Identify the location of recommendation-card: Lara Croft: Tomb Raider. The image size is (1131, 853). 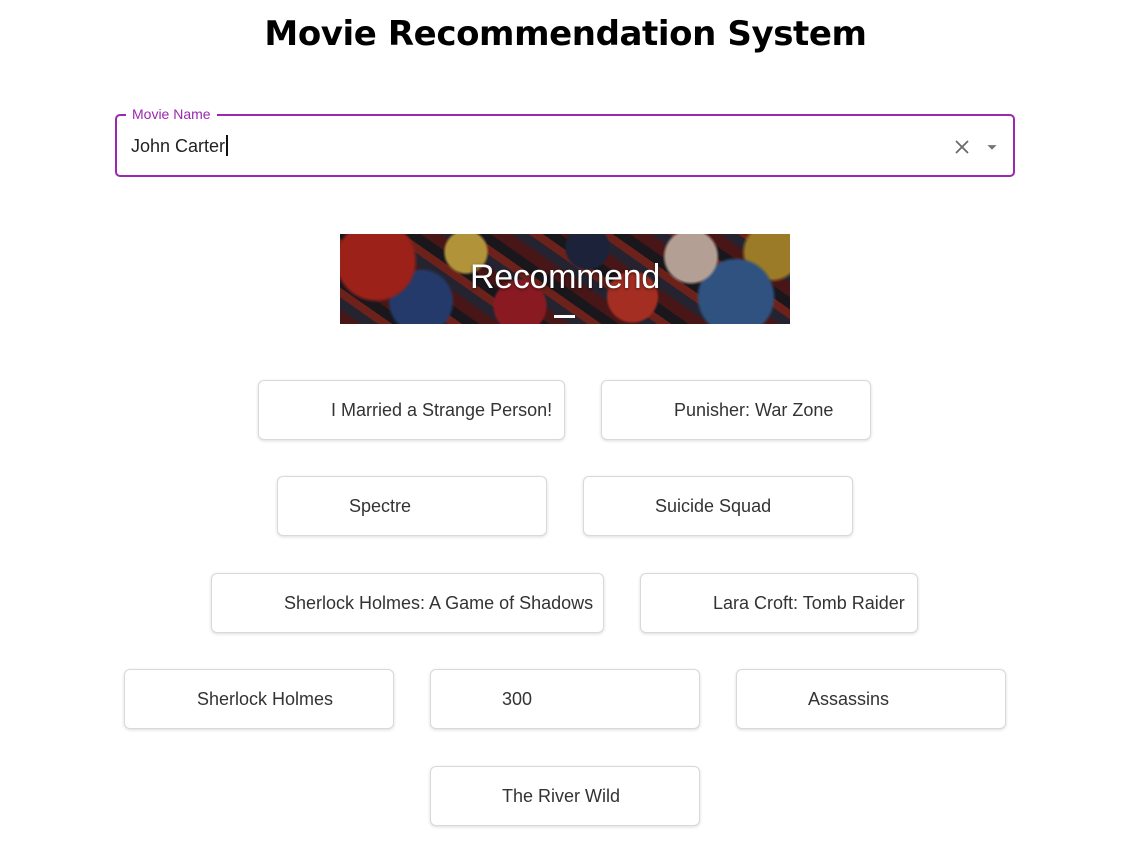
(779, 603).